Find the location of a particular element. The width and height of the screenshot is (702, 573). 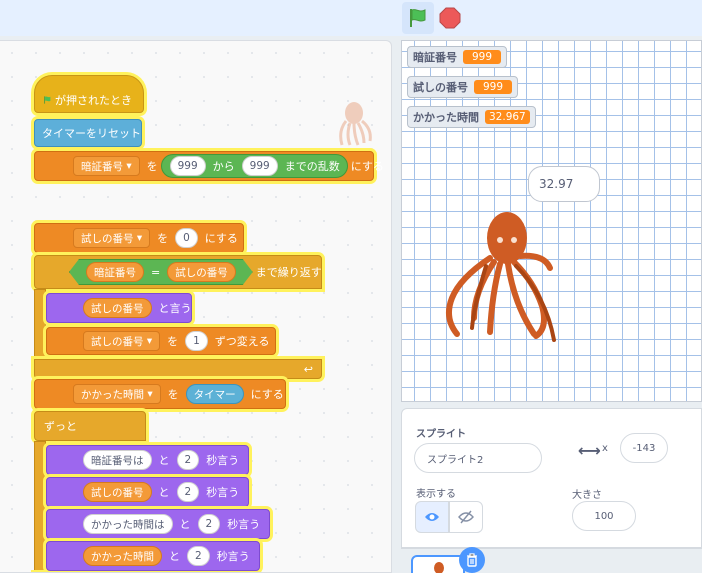

try-variable-dropdown: 試しの番号 ▾ is located at coordinates (112, 238).